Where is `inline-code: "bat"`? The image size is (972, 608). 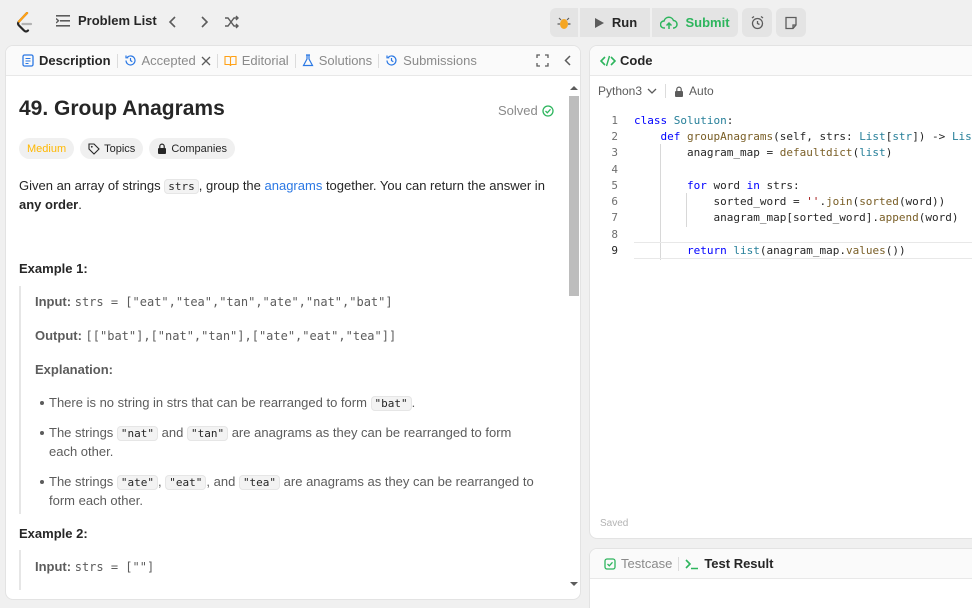 inline-code: "bat" is located at coordinates (391, 403).